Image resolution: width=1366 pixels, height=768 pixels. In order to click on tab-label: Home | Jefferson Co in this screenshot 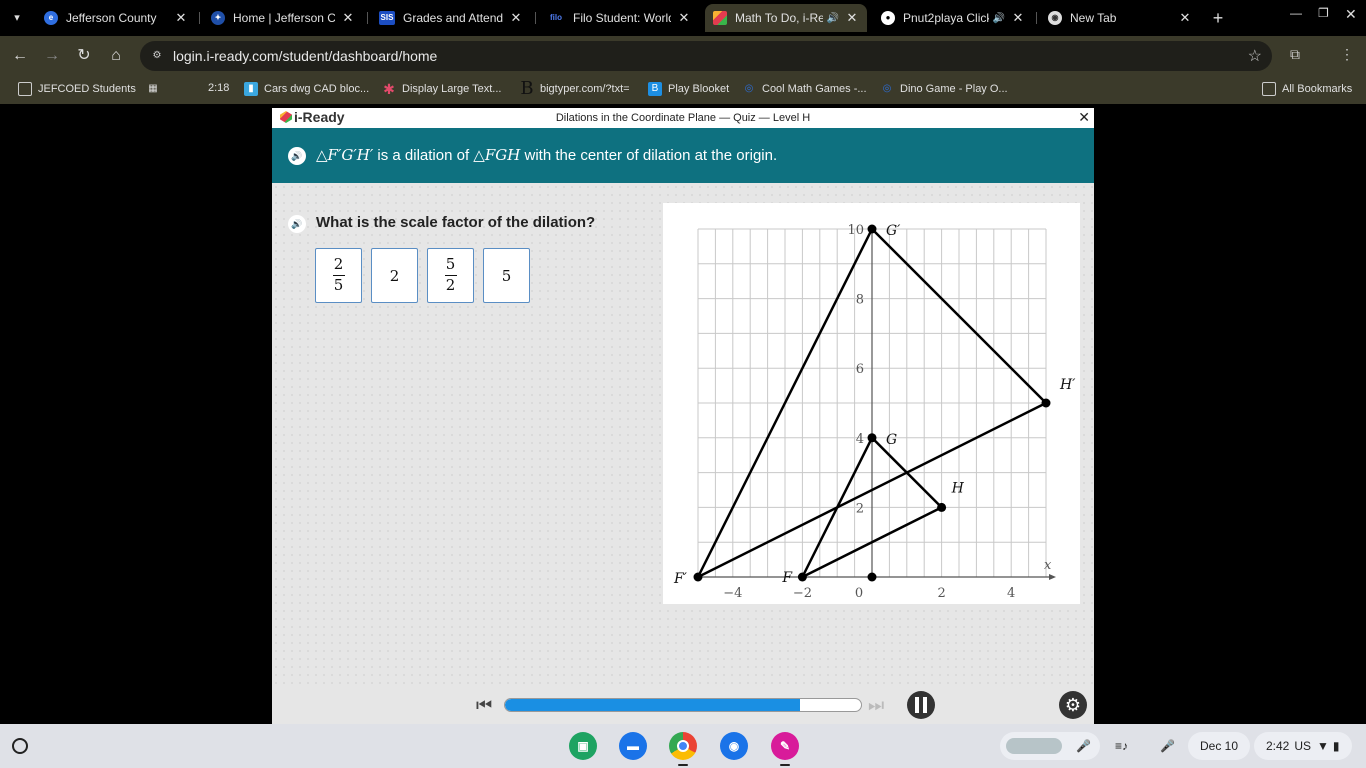, I will do `click(284, 18)`.